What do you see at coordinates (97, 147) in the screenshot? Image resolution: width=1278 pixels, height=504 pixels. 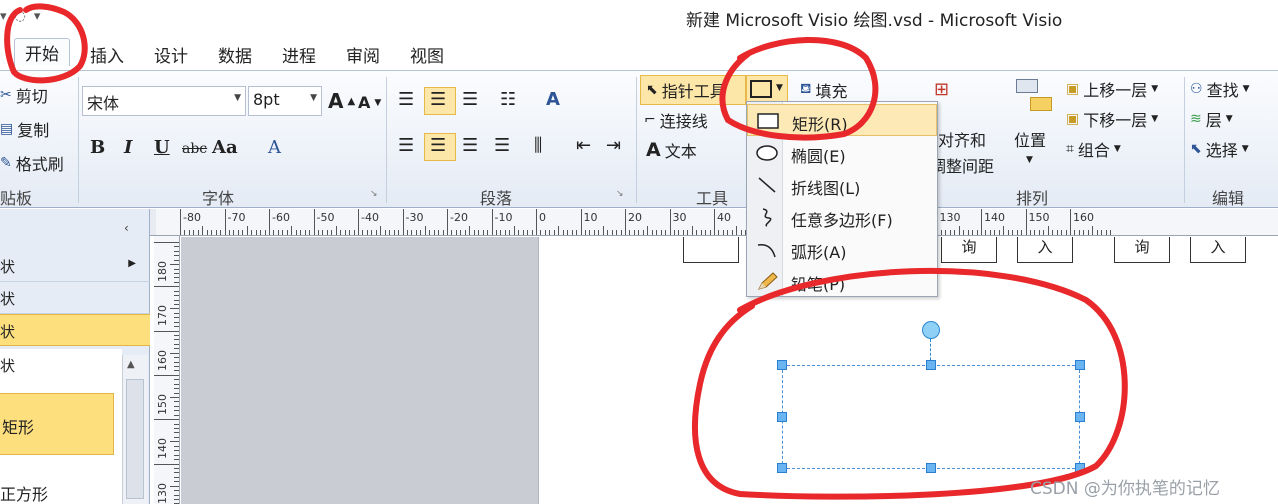 I see `bold-button: B` at bounding box center [97, 147].